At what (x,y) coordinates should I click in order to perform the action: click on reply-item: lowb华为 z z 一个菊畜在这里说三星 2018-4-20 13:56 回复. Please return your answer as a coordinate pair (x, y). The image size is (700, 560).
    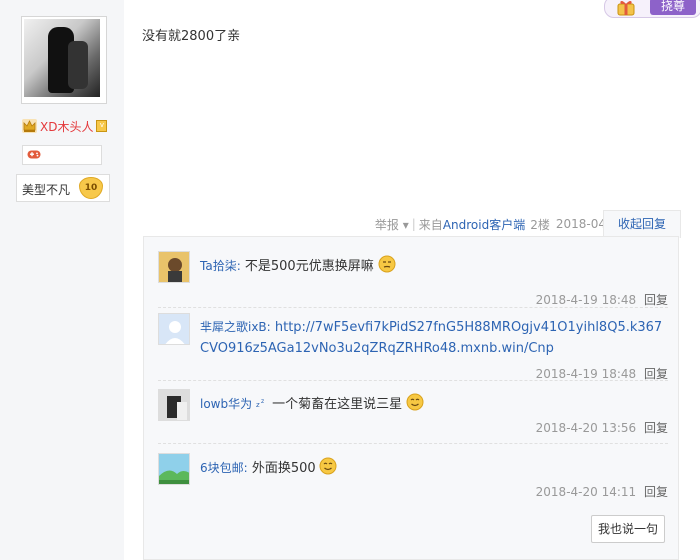
    Looking at the image, I should click on (413, 416).